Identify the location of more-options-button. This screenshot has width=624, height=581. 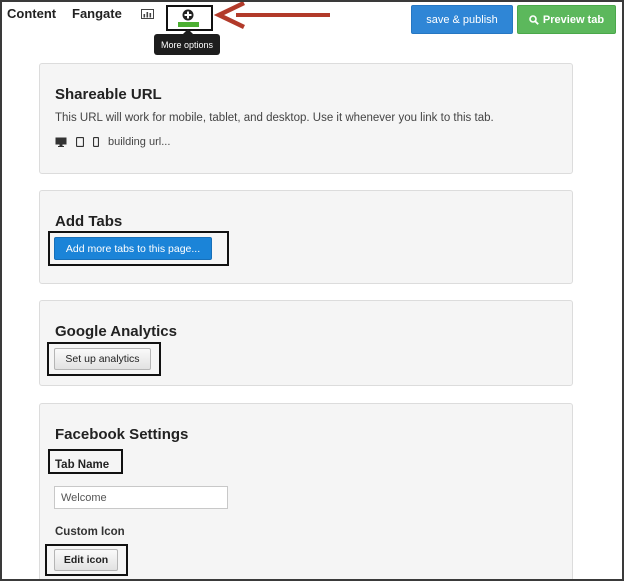
(189, 18).